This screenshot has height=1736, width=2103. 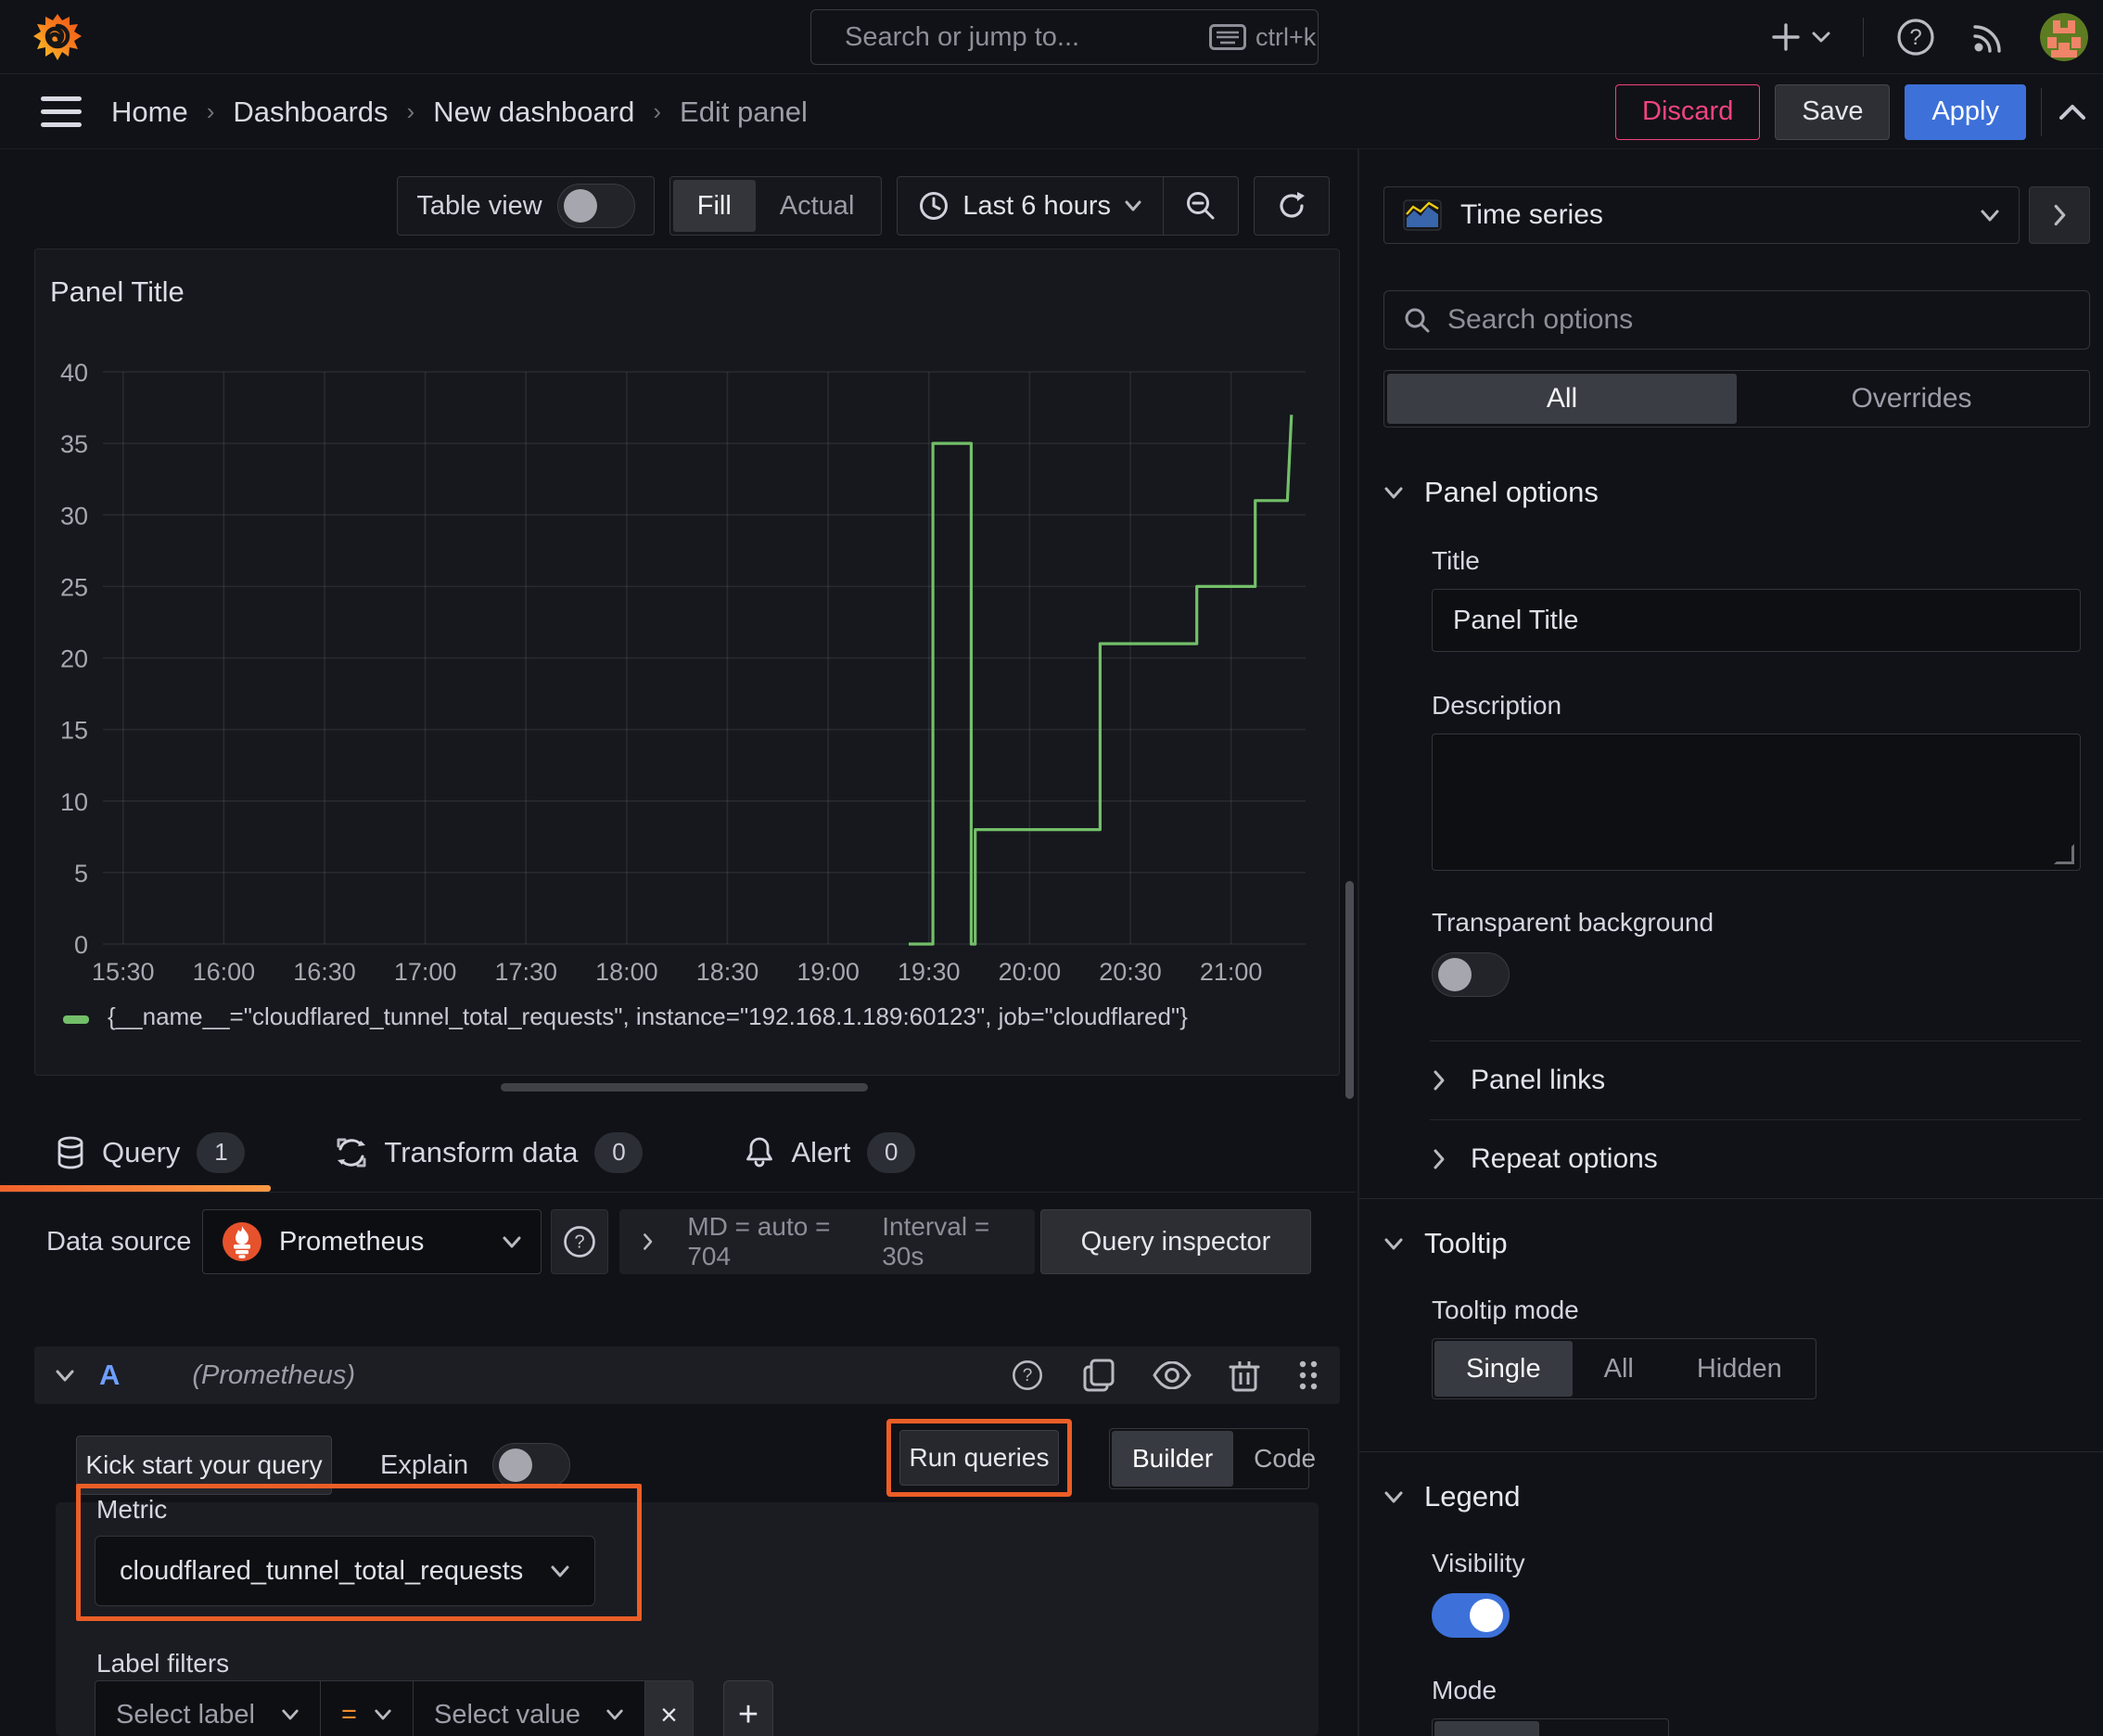 What do you see at coordinates (1739, 1369) in the screenshot?
I see `tooltip-hidden-option: Hidden` at bounding box center [1739, 1369].